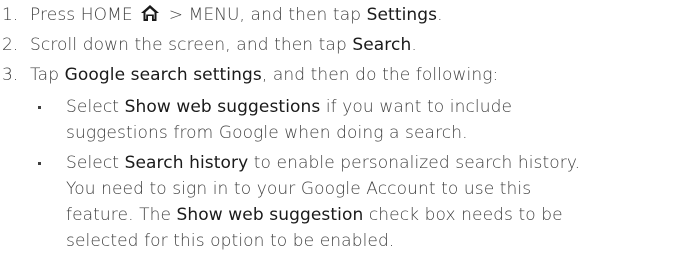 The image size is (690, 259). Describe the element at coordinates (463, 215) in the screenshot. I see `bullet-text: check box needs to be` at that location.